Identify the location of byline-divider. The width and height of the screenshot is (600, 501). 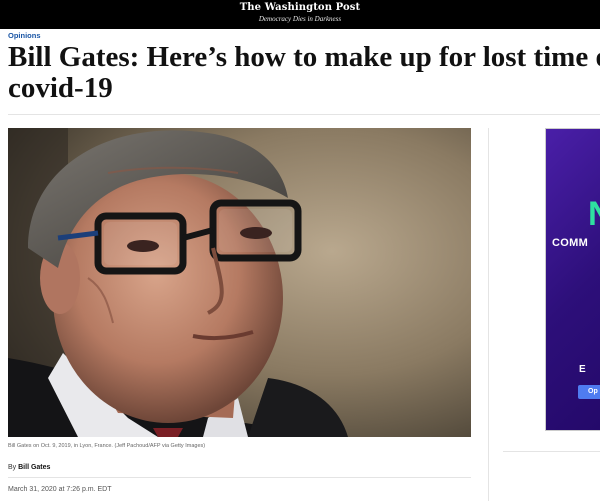
(239, 477).